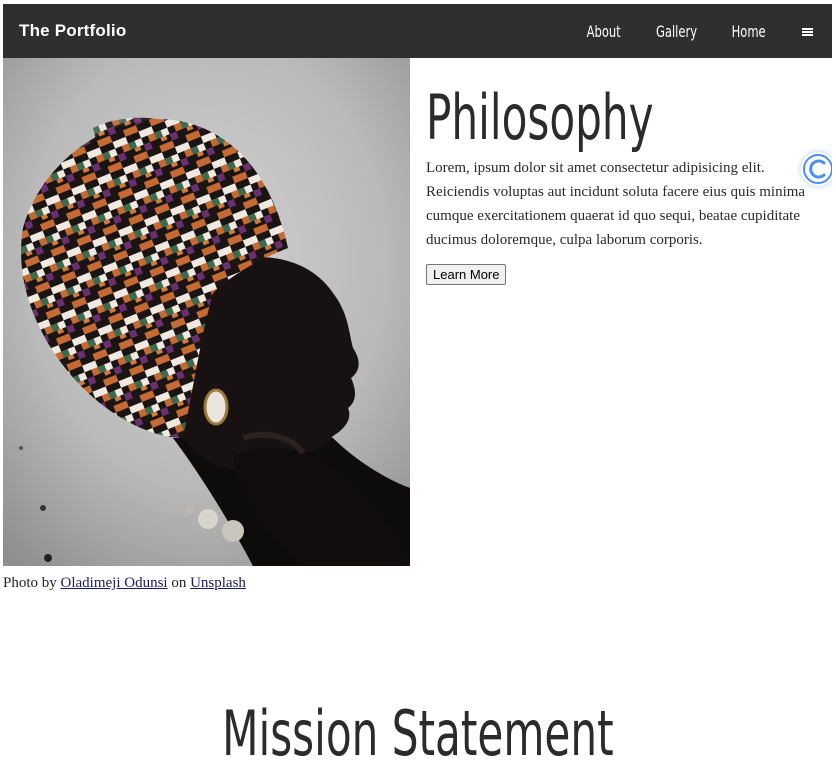  What do you see at coordinates (816, 169) in the screenshot?
I see `extension-c-icon` at bounding box center [816, 169].